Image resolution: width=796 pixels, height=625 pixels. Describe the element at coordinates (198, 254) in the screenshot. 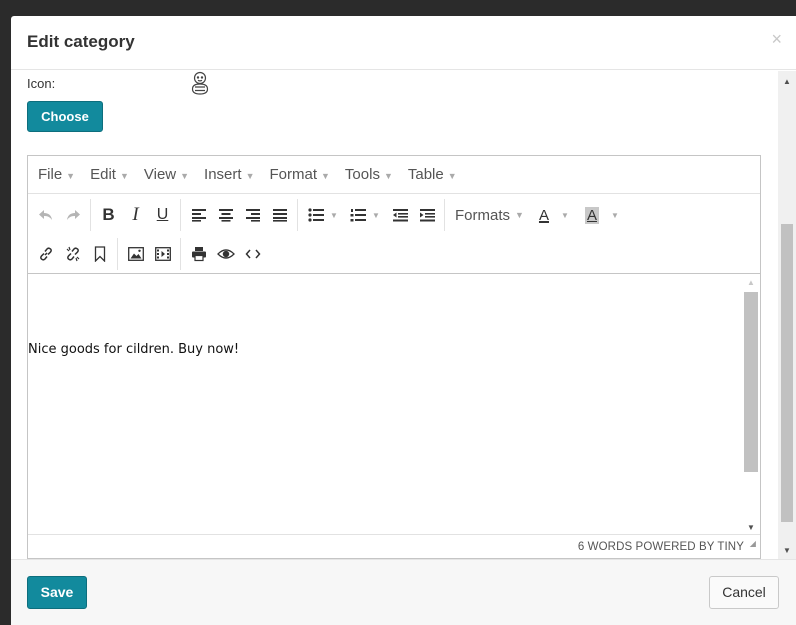

I see `print-icon` at that location.